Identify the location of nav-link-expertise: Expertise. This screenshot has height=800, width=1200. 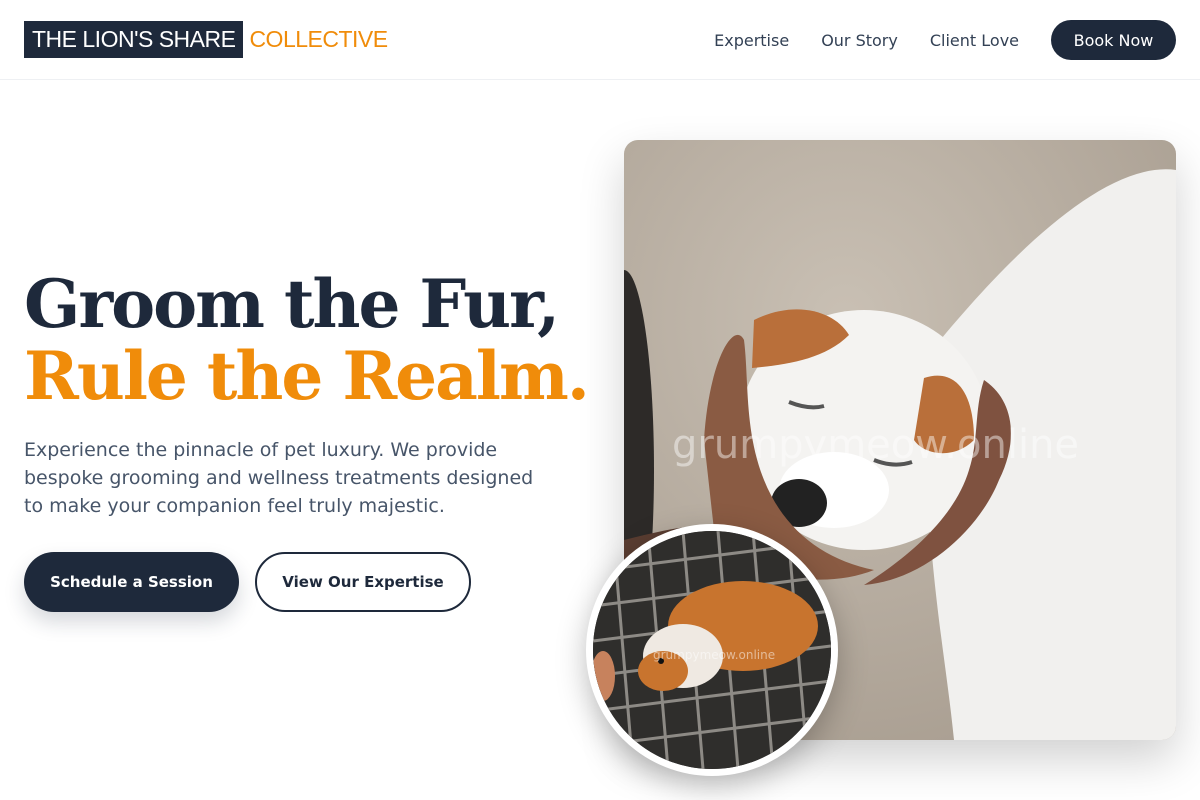
(751, 40).